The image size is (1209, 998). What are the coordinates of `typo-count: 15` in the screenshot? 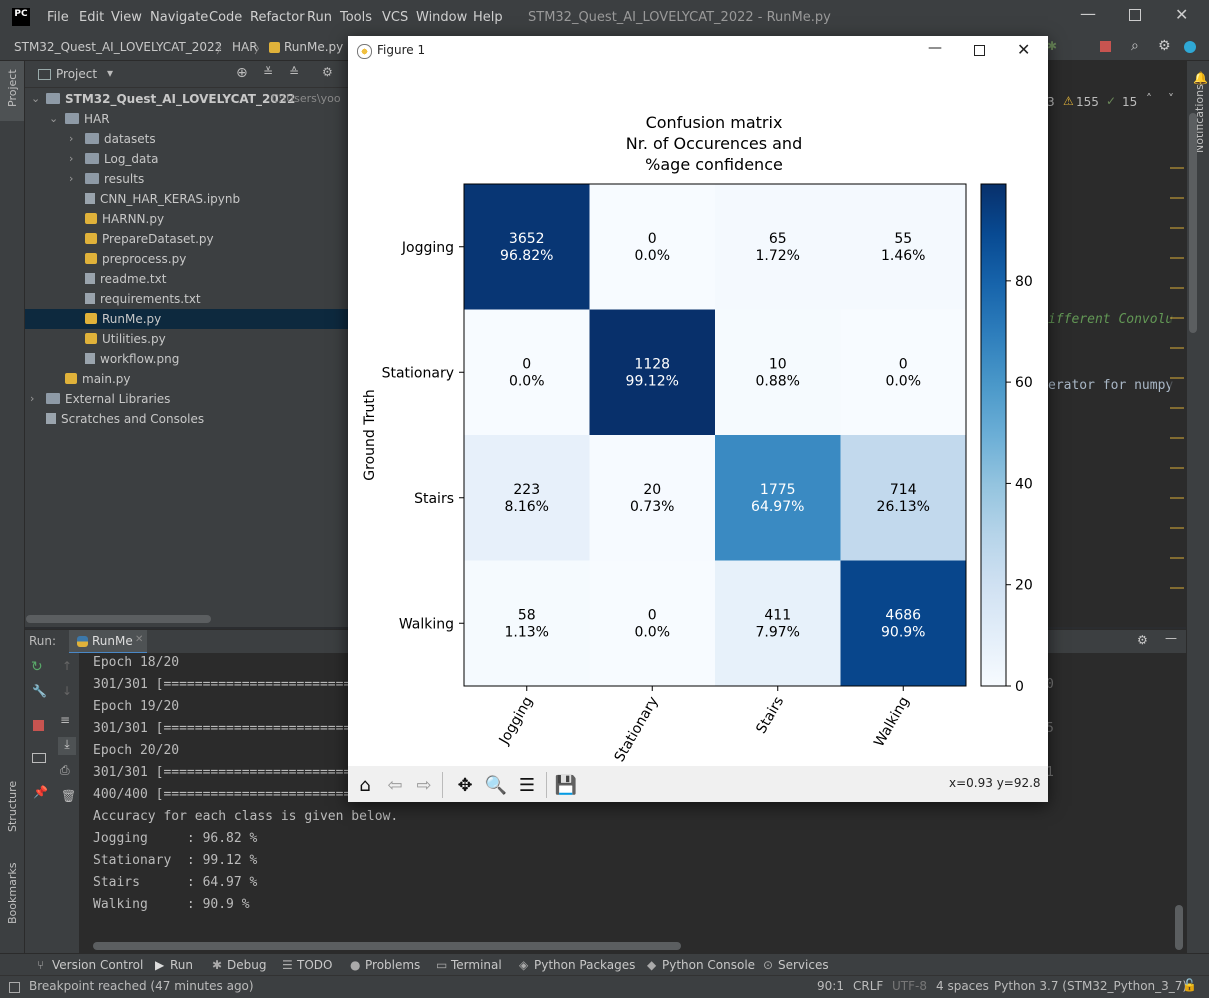 It's located at (1129, 102).